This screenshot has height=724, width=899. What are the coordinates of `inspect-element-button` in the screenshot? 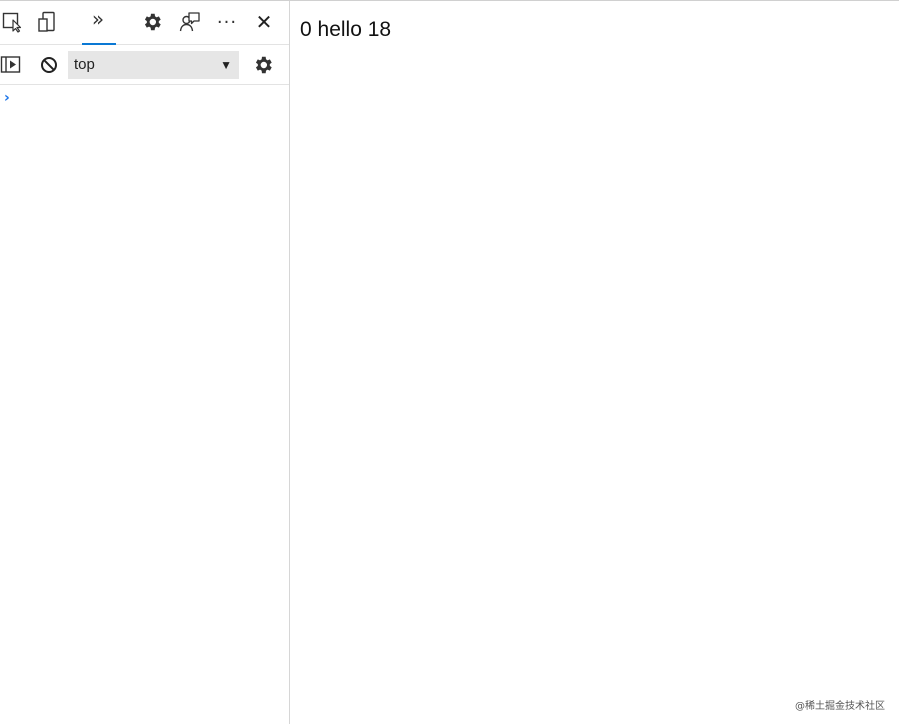 It's located at (13, 22).